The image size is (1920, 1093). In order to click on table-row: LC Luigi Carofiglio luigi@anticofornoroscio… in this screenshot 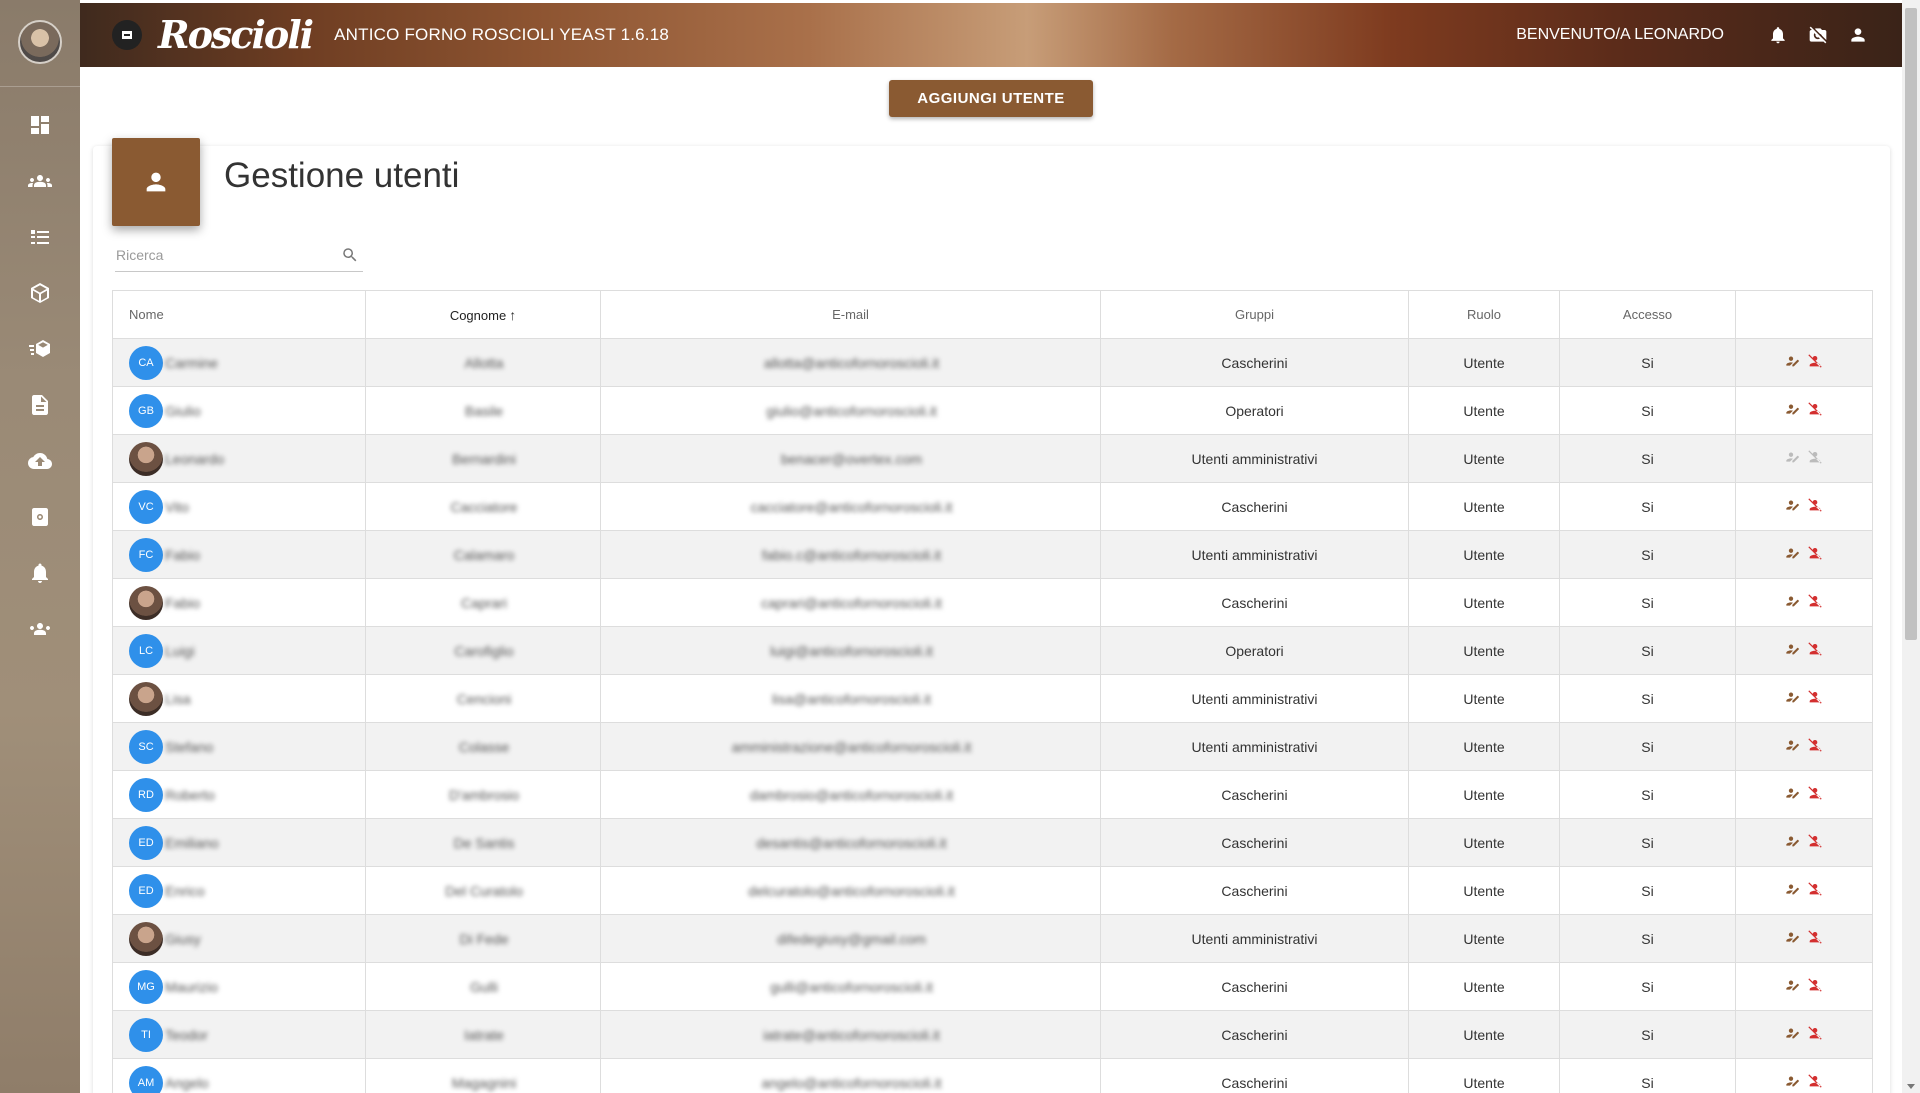, I will do `click(992, 650)`.